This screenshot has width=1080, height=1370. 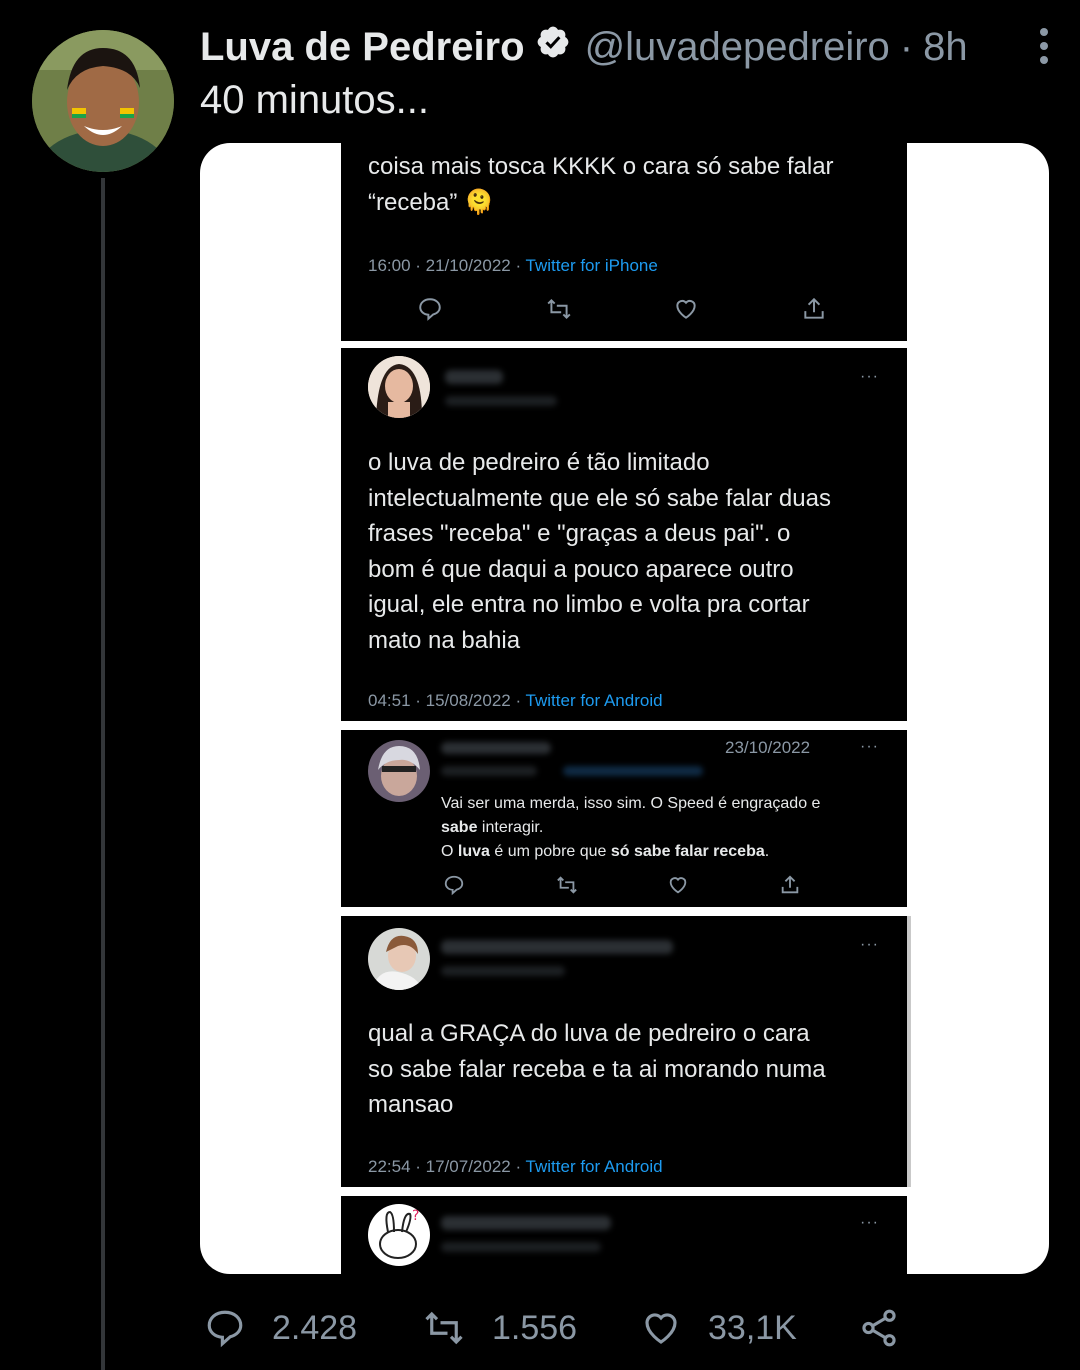 I want to click on shot1-meta: 16:00 · 21/10/2022 · Twitter for iPhone, so click(x=513, y=266).